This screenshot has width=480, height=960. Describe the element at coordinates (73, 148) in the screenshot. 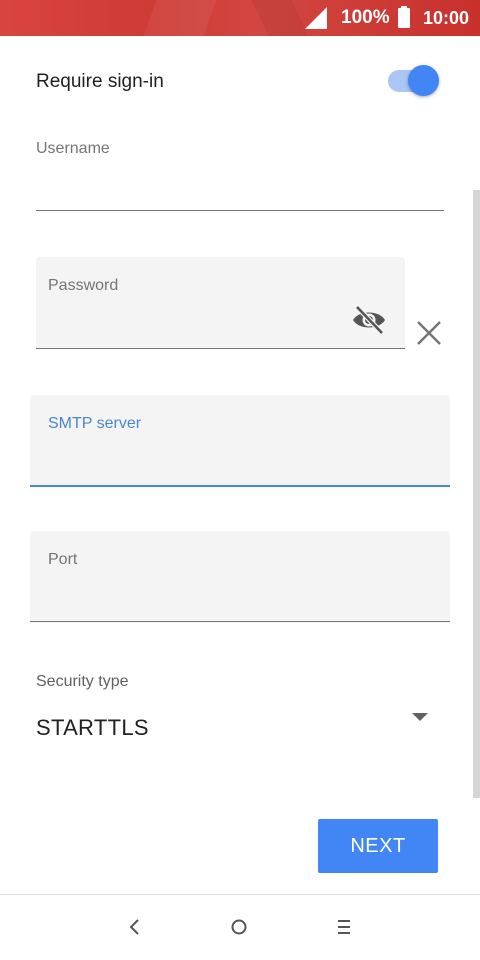

I see `username-label: Username` at that location.